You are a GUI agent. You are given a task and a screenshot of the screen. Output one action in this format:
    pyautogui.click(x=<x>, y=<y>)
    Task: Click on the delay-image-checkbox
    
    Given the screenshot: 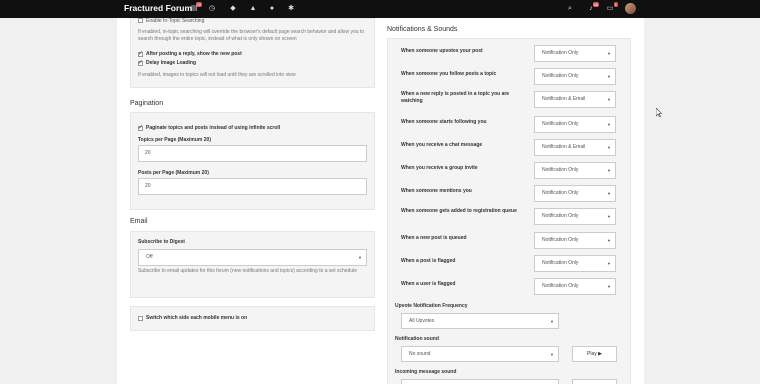 What is the action you would take?
    pyautogui.click(x=140, y=62)
    